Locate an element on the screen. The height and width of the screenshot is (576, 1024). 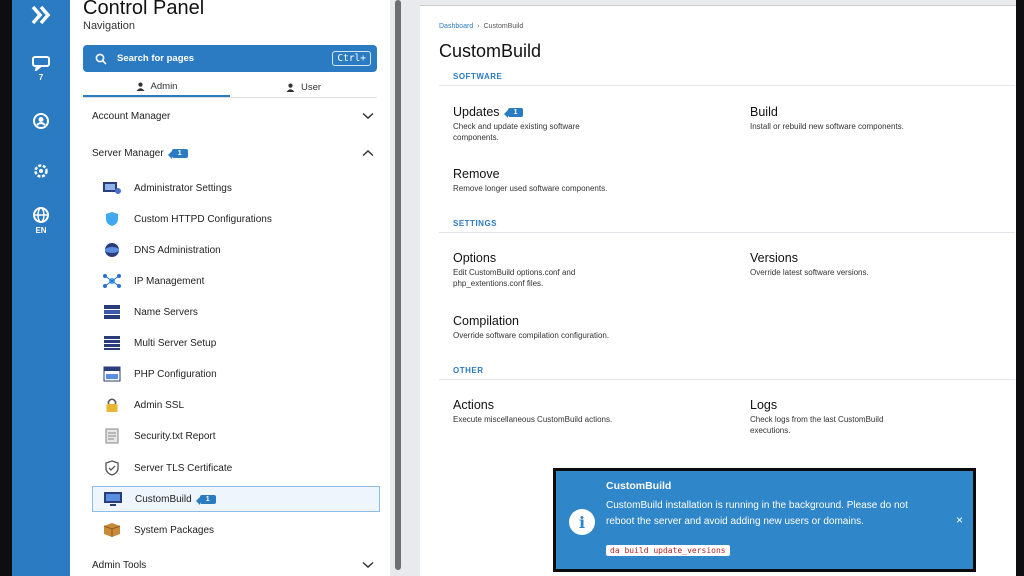
certificate-icon is located at coordinates (112, 468).